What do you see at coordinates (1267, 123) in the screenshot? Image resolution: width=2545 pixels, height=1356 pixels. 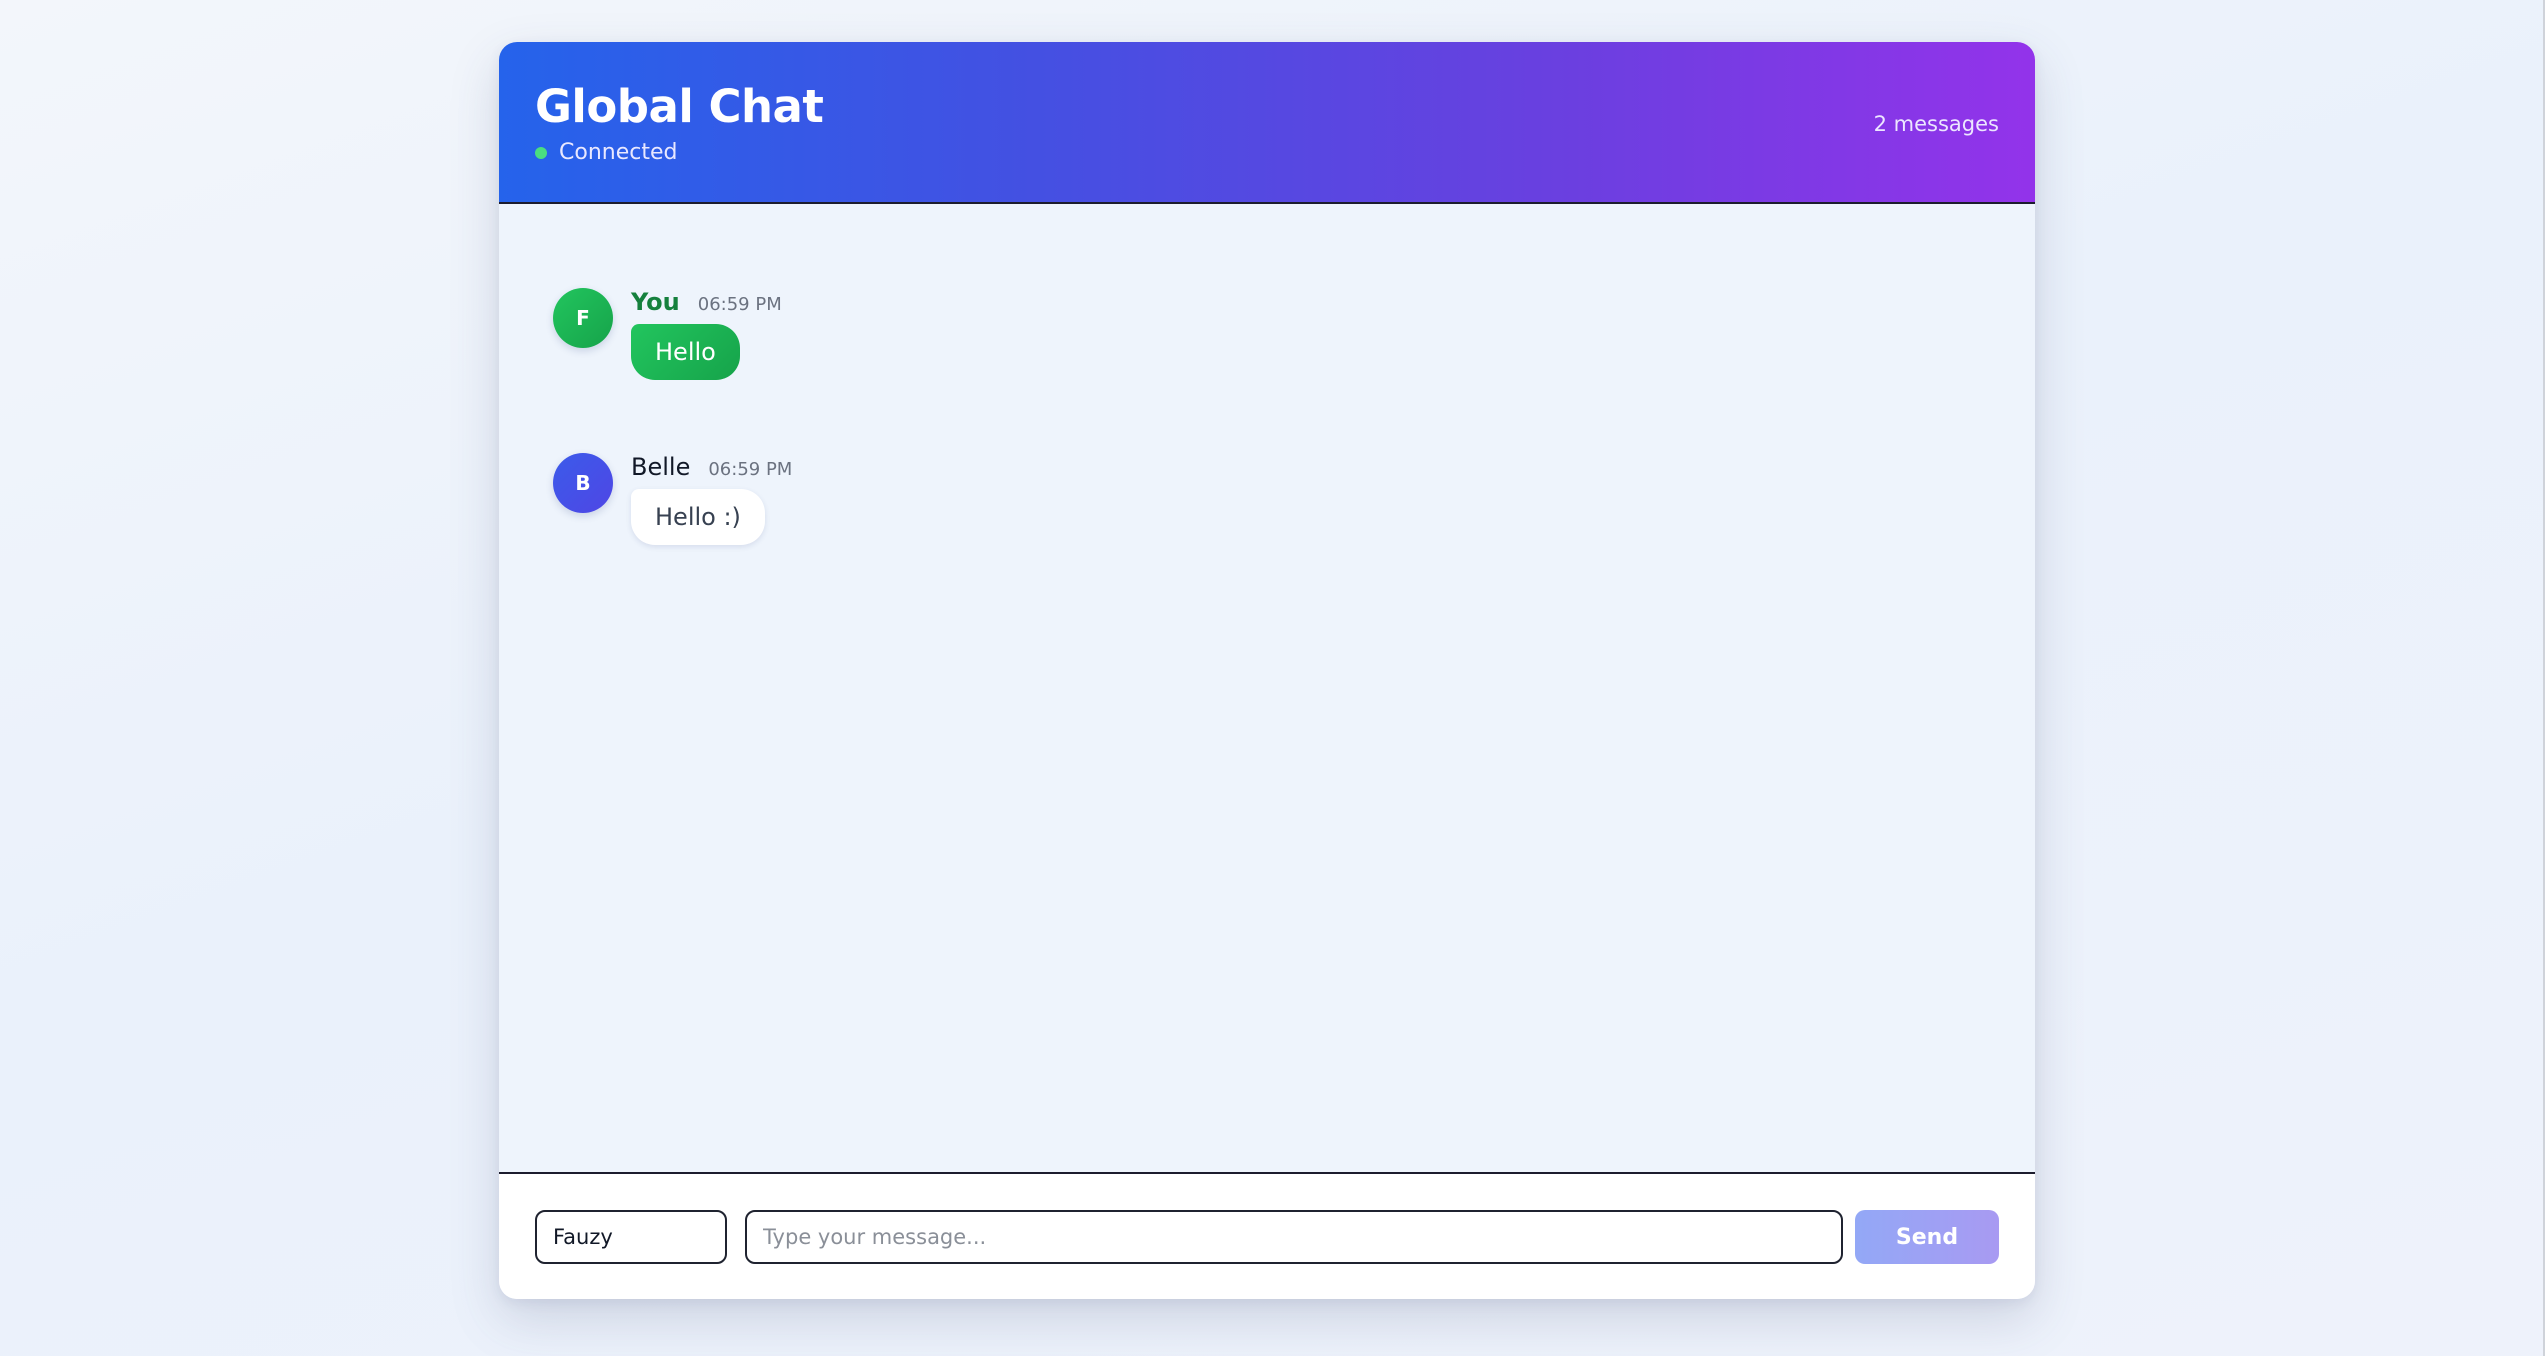 I see `chat-header: Global Chat Connected 2 messages` at bounding box center [1267, 123].